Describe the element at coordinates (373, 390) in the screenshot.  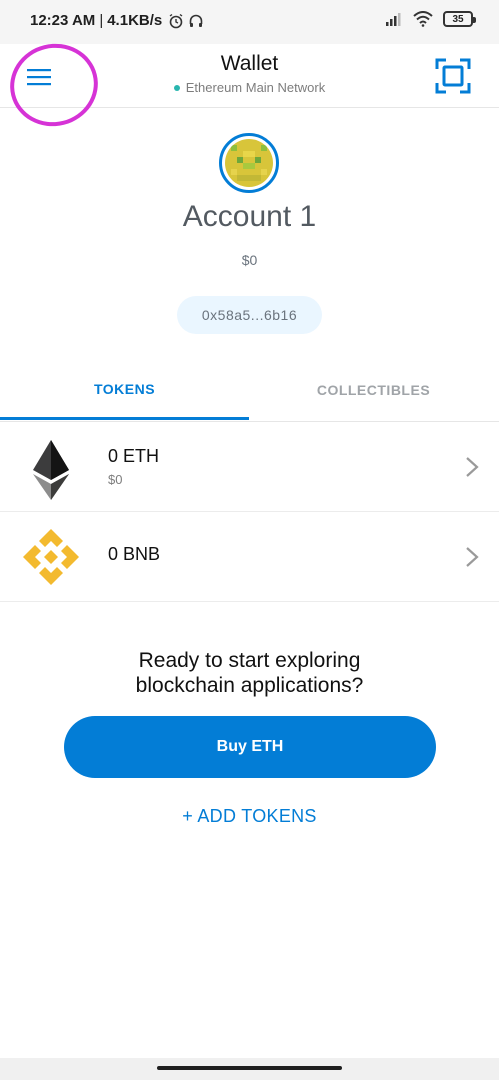
I see `tab-collectibles: COLLECTIBLES` at that location.